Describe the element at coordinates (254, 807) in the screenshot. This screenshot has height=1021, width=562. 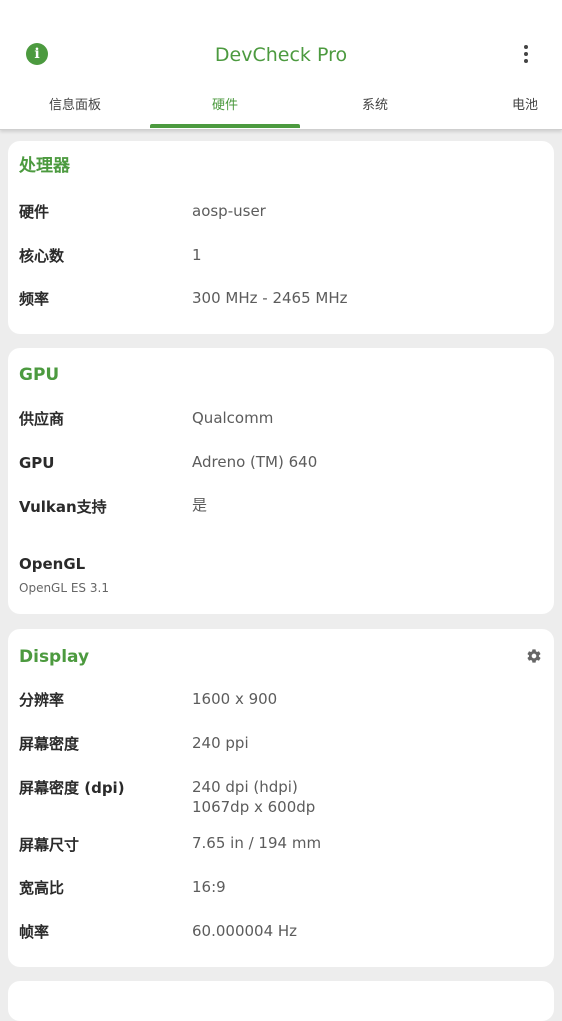
I see `row-value-secondary: 1067dp x 600dp` at that location.